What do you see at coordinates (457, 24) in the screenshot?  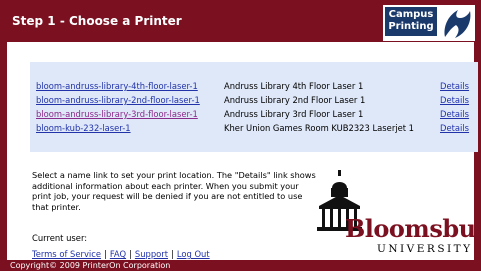 I see `eagle-icon` at bounding box center [457, 24].